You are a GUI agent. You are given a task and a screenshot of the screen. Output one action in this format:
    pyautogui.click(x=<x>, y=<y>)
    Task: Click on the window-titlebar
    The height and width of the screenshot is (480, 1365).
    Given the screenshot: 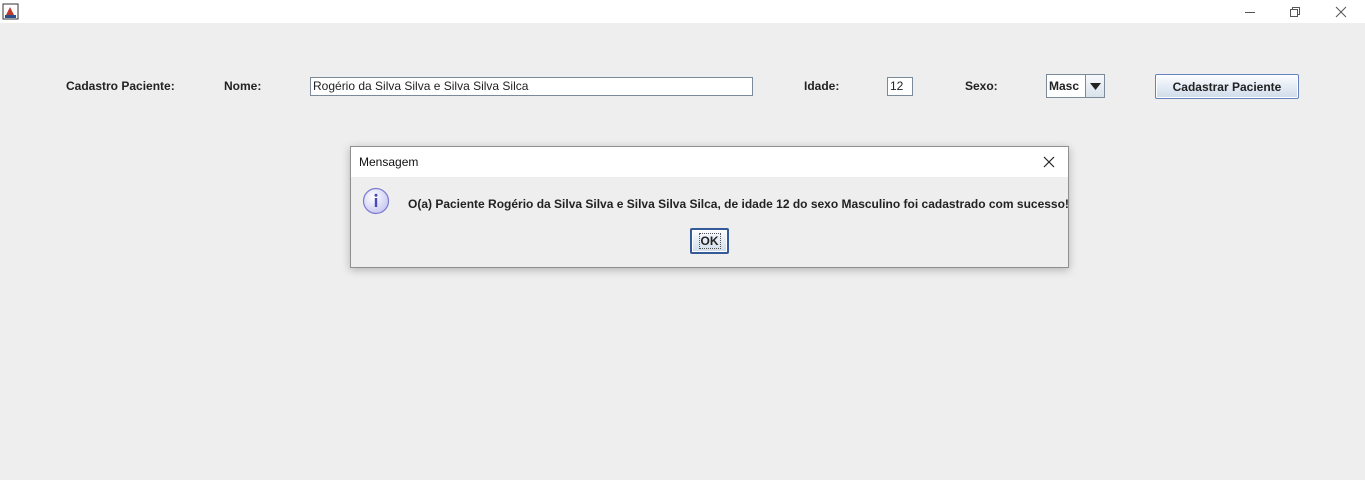 What is the action you would take?
    pyautogui.click(x=682, y=11)
    